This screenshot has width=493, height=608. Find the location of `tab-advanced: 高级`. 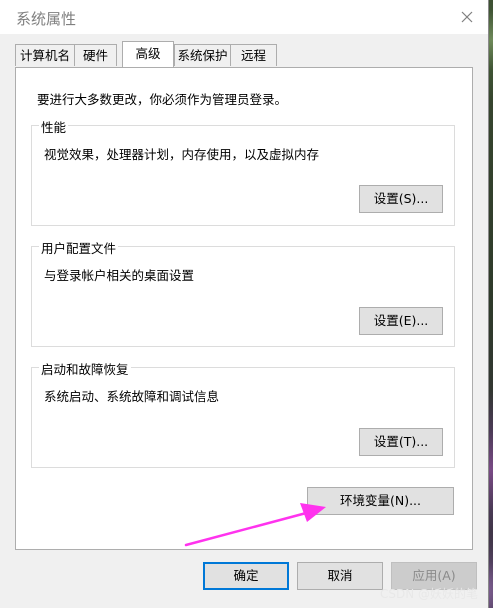

tab-advanced: 高级 is located at coordinates (148, 54).